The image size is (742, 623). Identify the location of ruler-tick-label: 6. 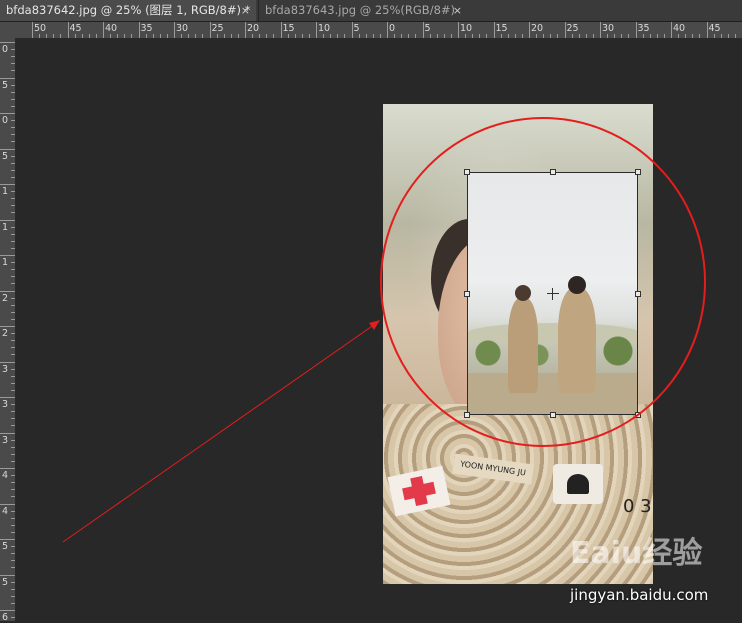
(5, 617).